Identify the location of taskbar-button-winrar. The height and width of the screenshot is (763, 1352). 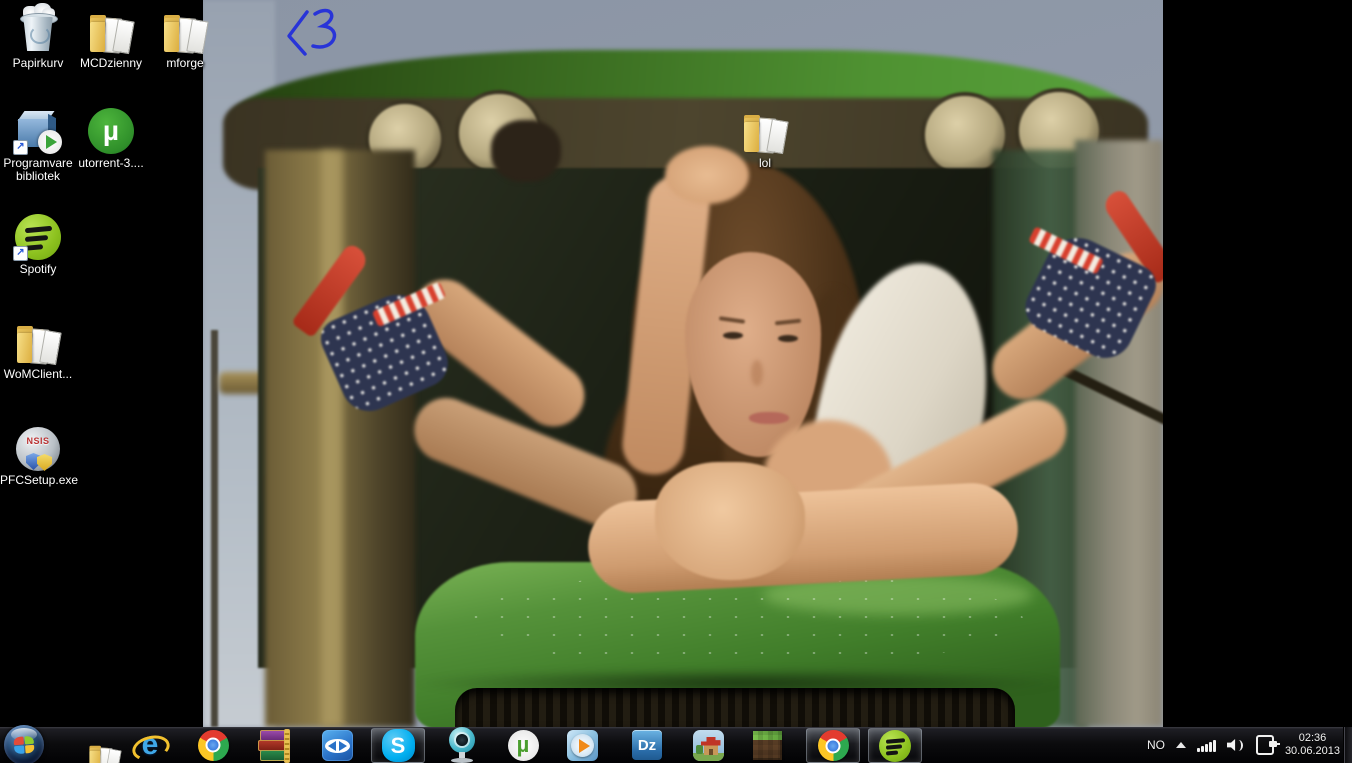
(273, 745).